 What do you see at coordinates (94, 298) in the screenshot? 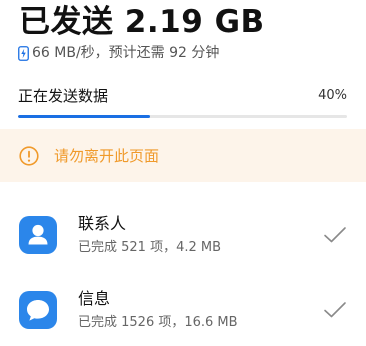
I see `list-item-title: 信息` at bounding box center [94, 298].